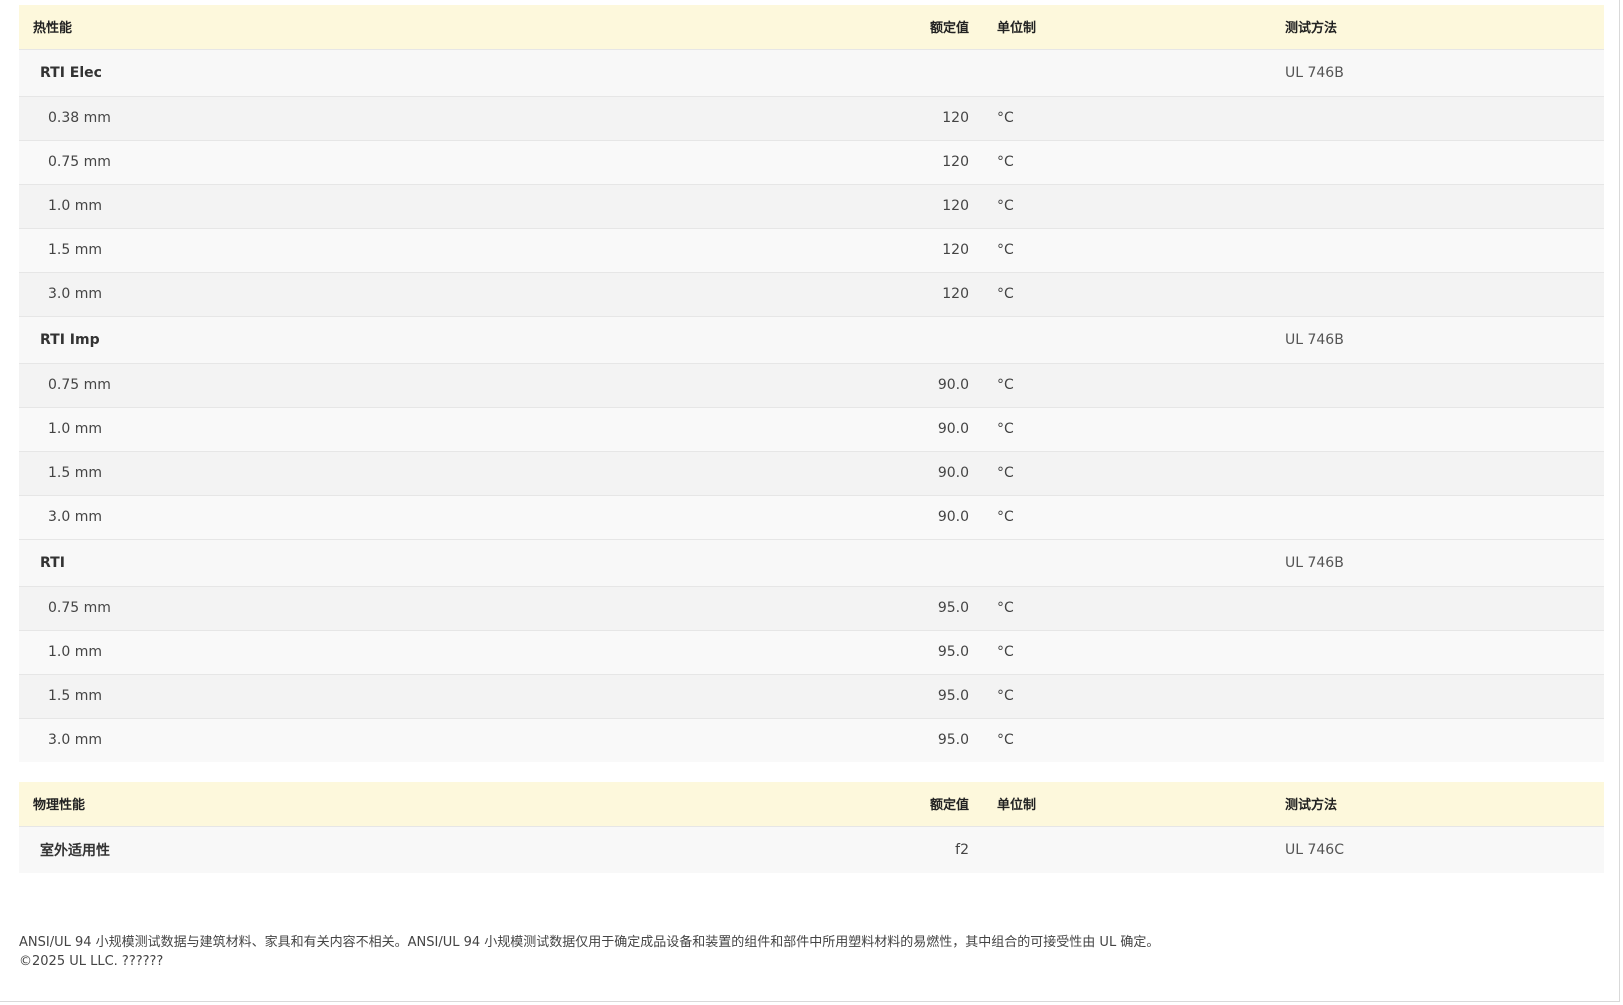 The image size is (1623, 1005). Describe the element at coordinates (811, 607) in the screenshot. I see `table-row: 0.75 mm 95.0 °C` at that location.